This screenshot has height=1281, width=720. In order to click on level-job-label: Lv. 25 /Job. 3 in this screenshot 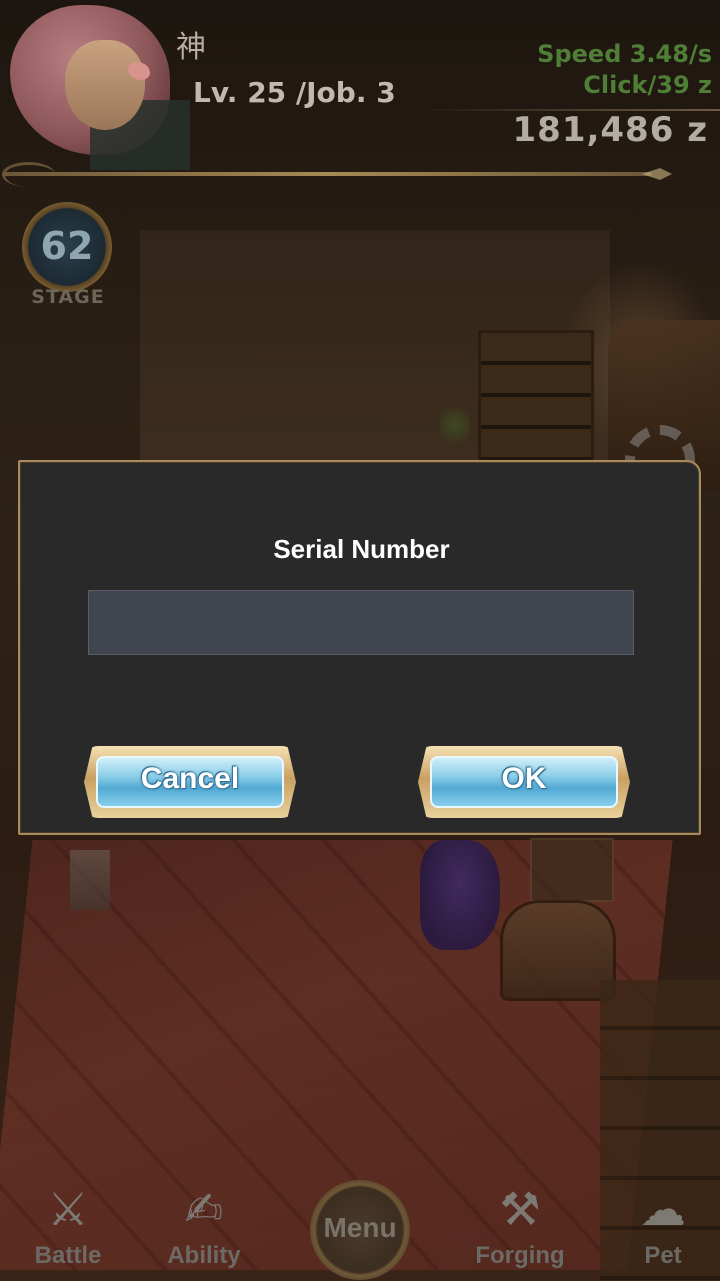, I will do `click(294, 92)`.